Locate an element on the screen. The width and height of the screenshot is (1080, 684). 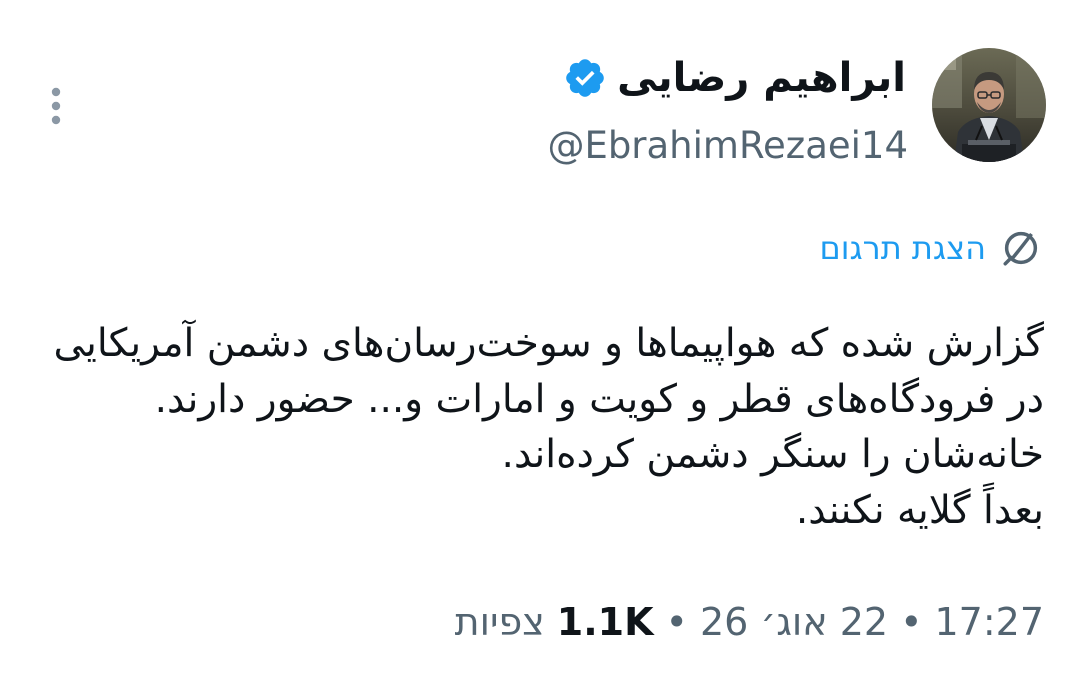
views-count: 1.1K is located at coordinates (605, 622).